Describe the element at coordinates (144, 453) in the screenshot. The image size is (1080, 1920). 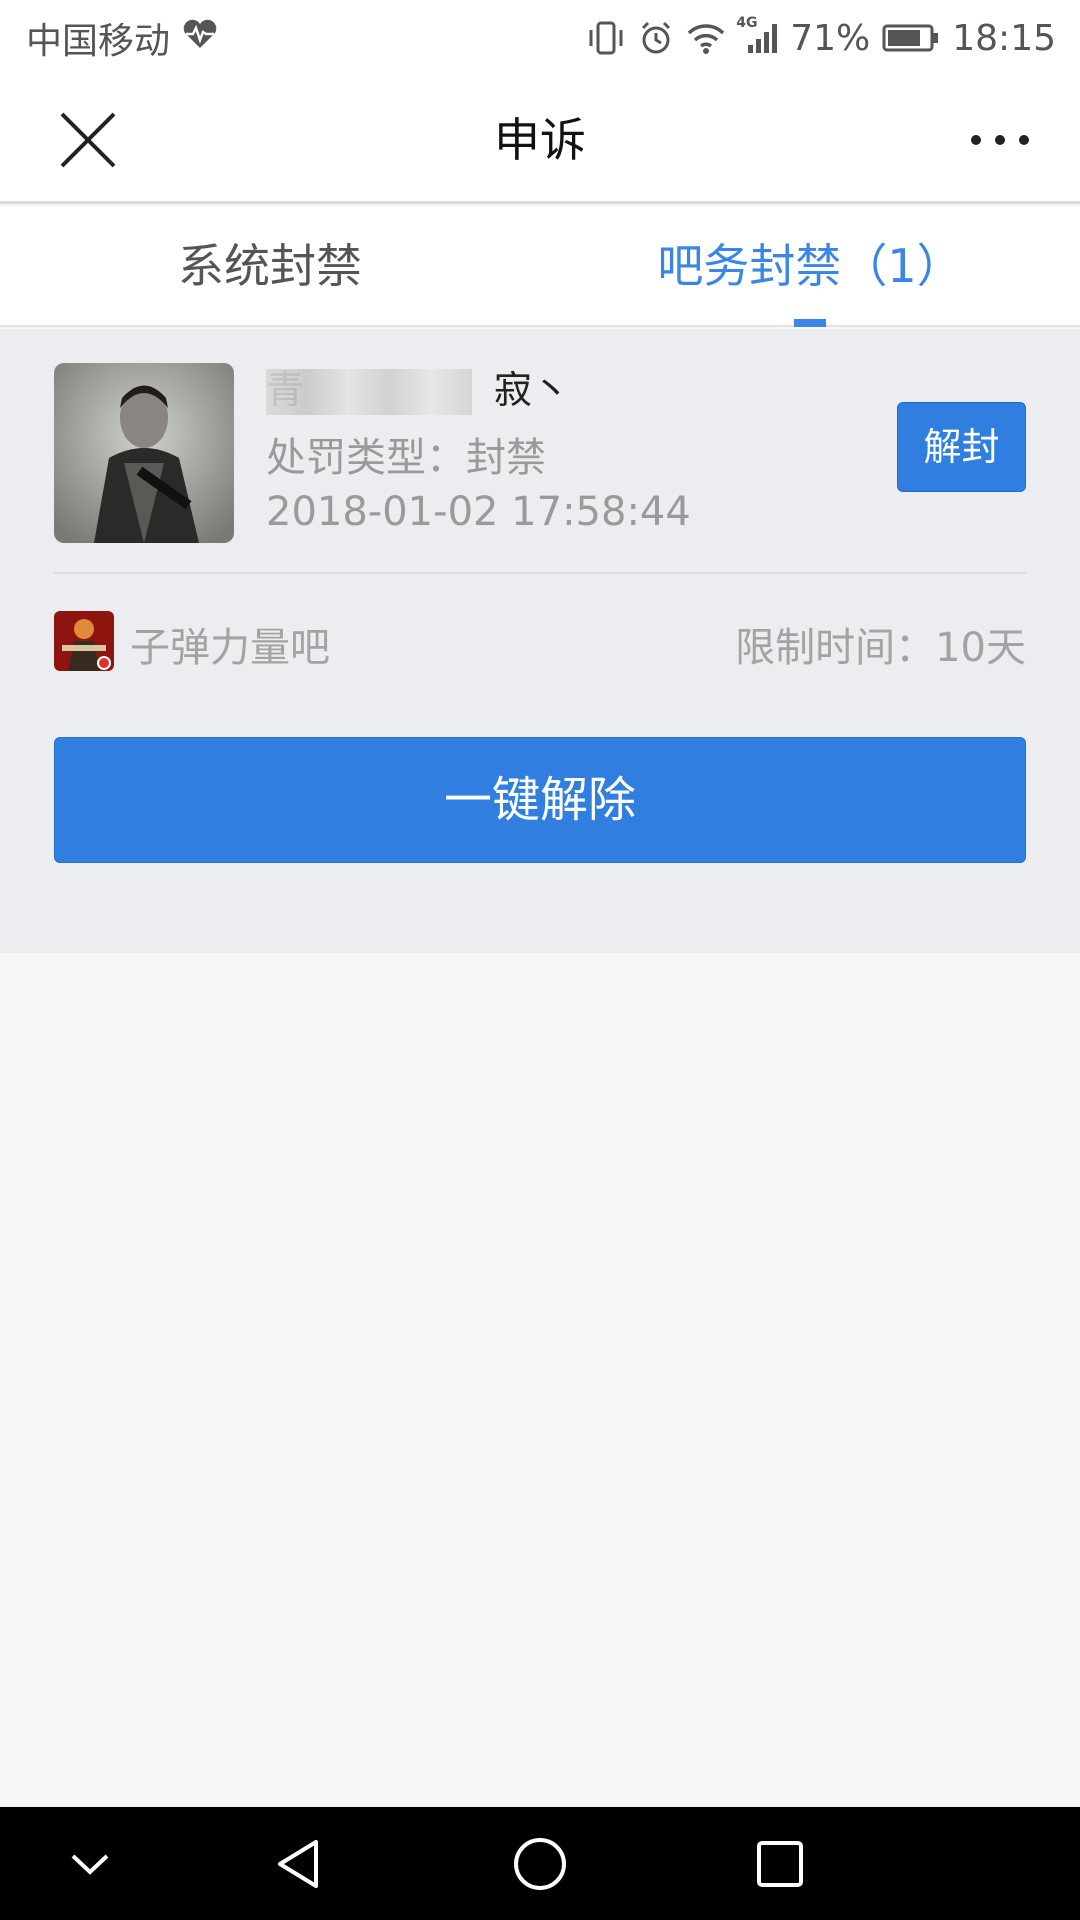
I see `avatar` at that location.